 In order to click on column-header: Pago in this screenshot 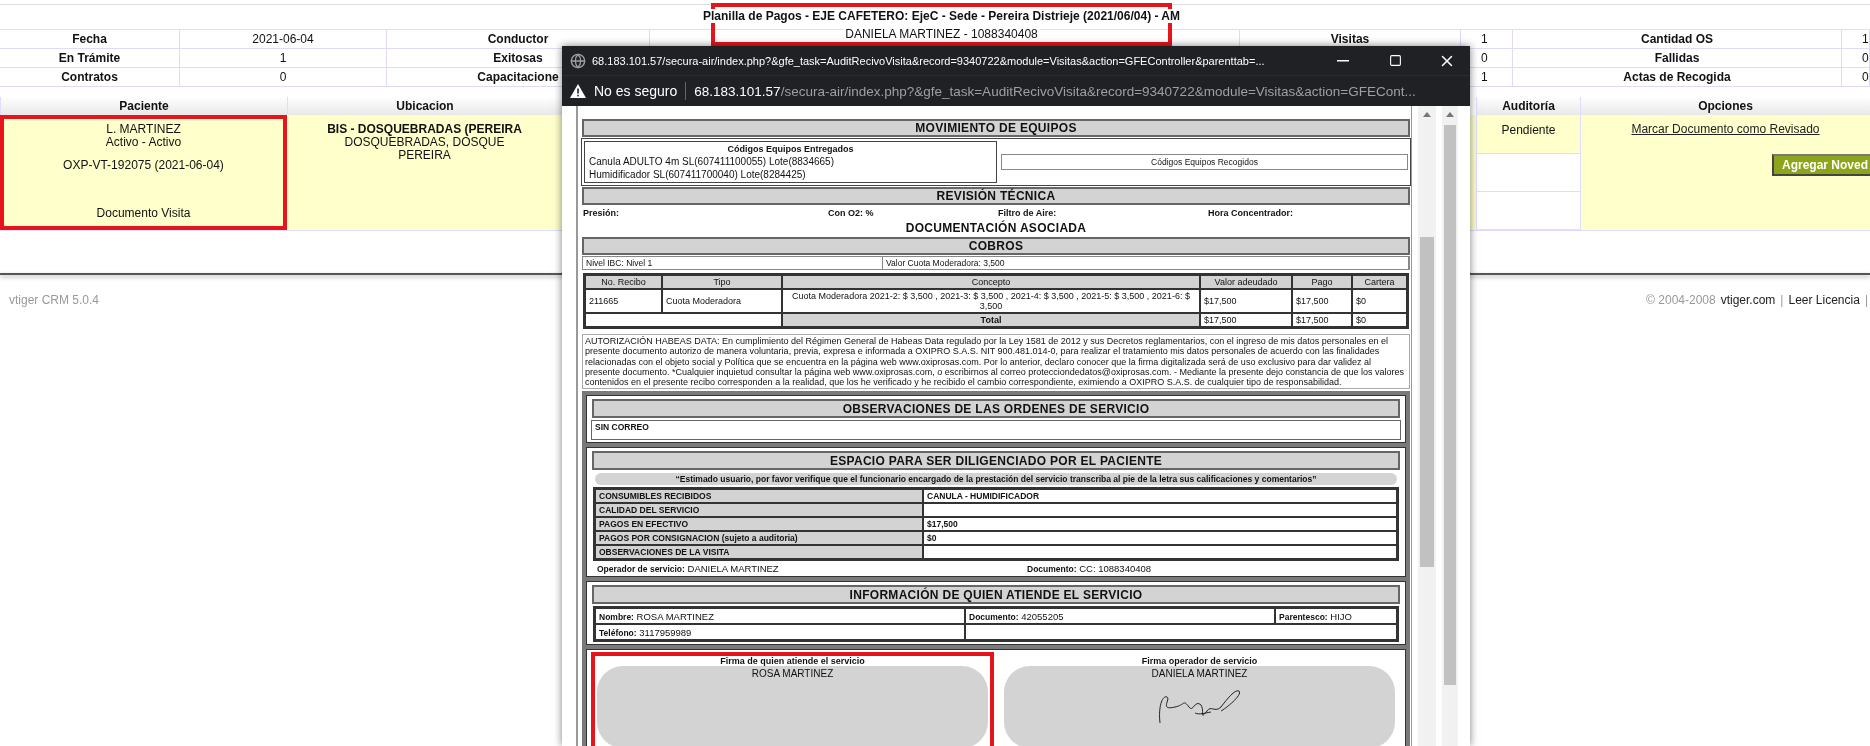, I will do `click(1322, 282)`.